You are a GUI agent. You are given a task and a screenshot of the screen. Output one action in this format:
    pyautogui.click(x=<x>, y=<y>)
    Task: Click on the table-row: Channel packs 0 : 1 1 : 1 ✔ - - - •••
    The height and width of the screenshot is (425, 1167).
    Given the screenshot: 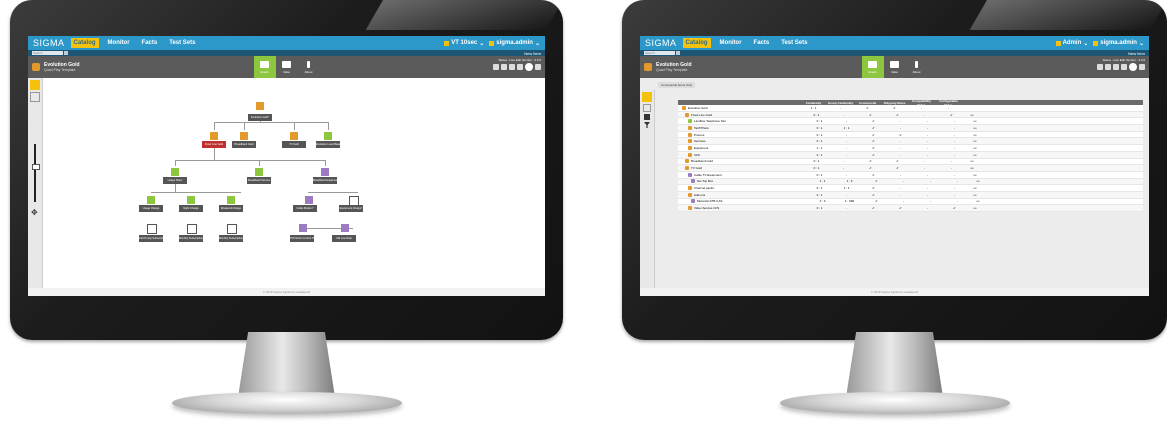 What is the action you would take?
    pyautogui.click(x=910, y=188)
    